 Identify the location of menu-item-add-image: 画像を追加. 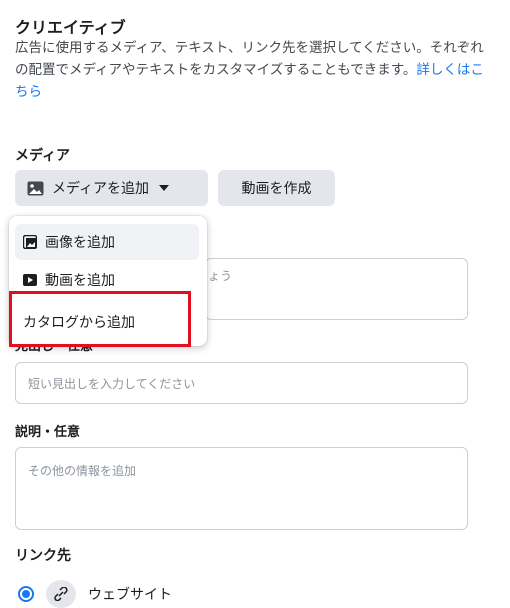
(107, 242).